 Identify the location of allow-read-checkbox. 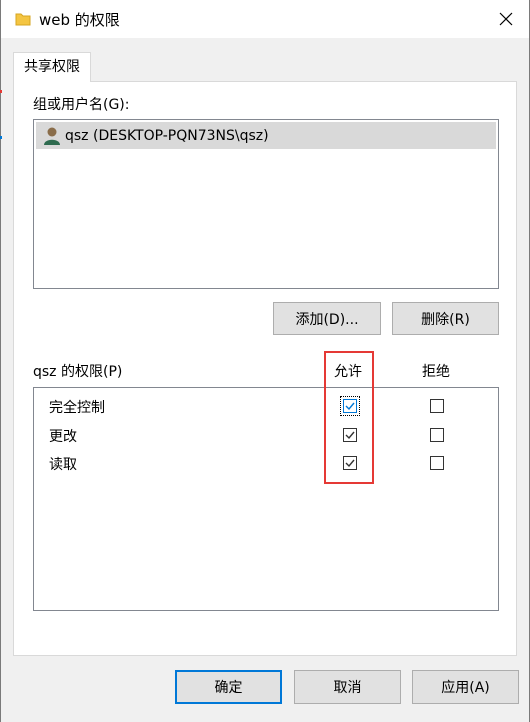
(350, 463).